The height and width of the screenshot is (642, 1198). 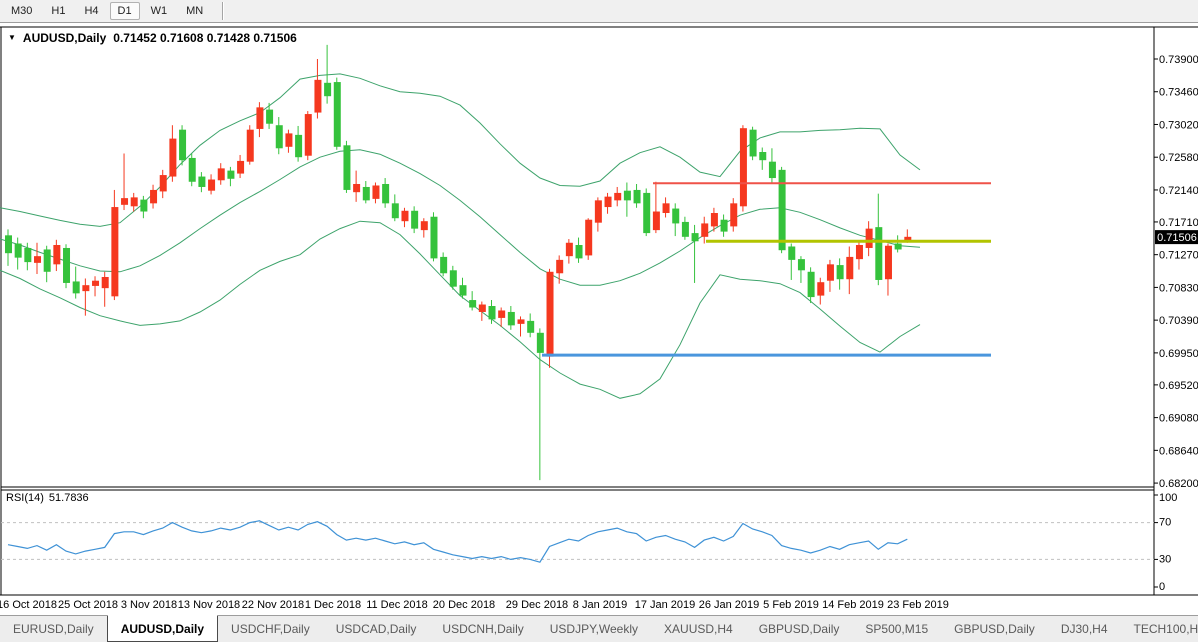 What do you see at coordinates (1178, 191) in the screenshot?
I see `price-axis-label: 0.72140` at bounding box center [1178, 191].